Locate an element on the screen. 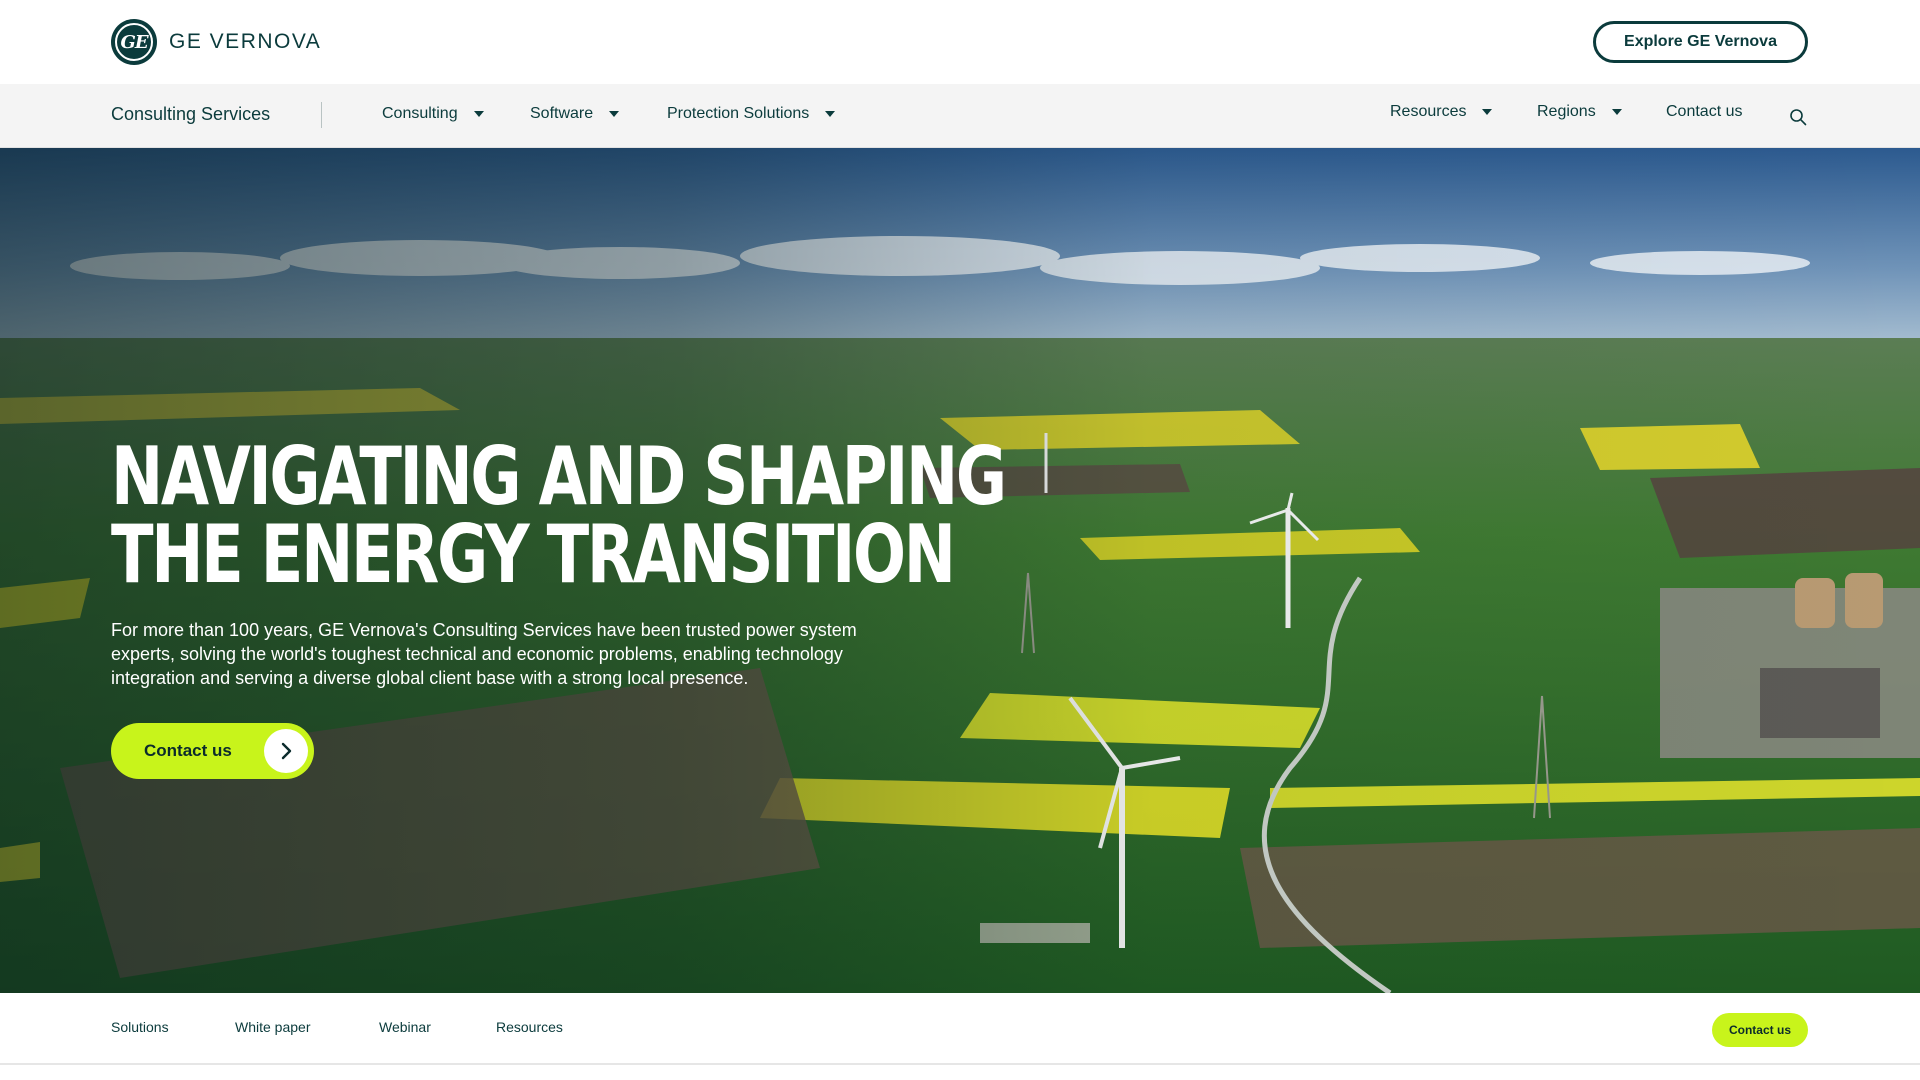  anchor-link-webinar: Webinar is located at coordinates (405, 1027).